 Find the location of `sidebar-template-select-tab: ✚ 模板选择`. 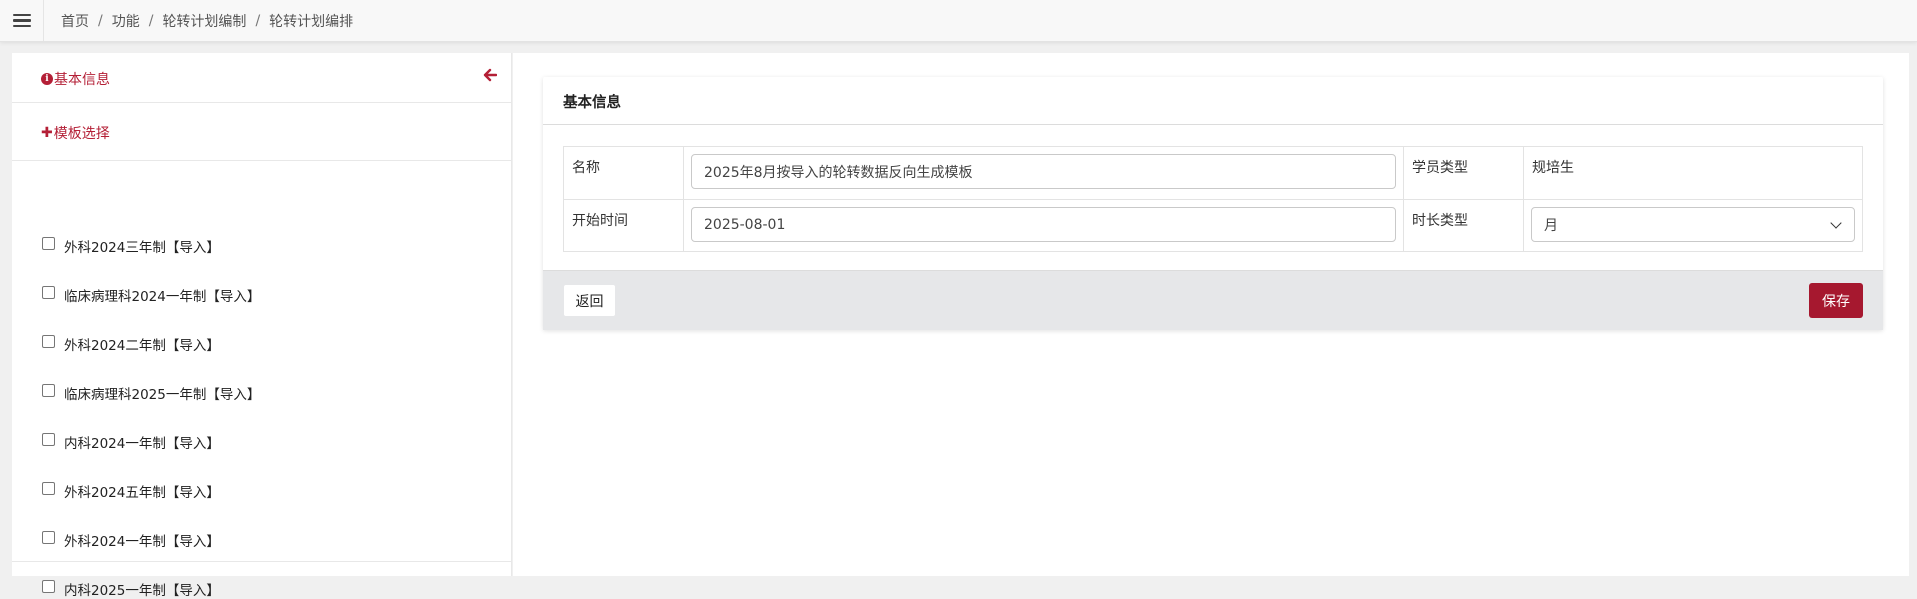

sidebar-template-select-tab: ✚ 模板选择 is located at coordinates (75, 133).